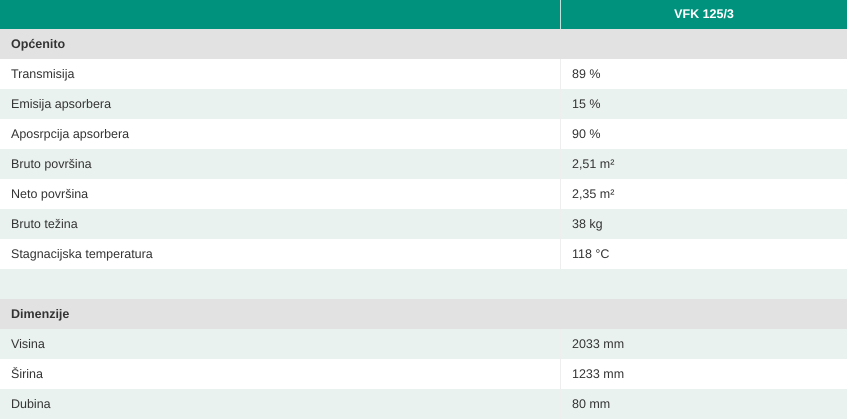 The image size is (847, 420). What do you see at coordinates (598, 374) in the screenshot?
I see `table-cell-text: 1233 mm` at bounding box center [598, 374].